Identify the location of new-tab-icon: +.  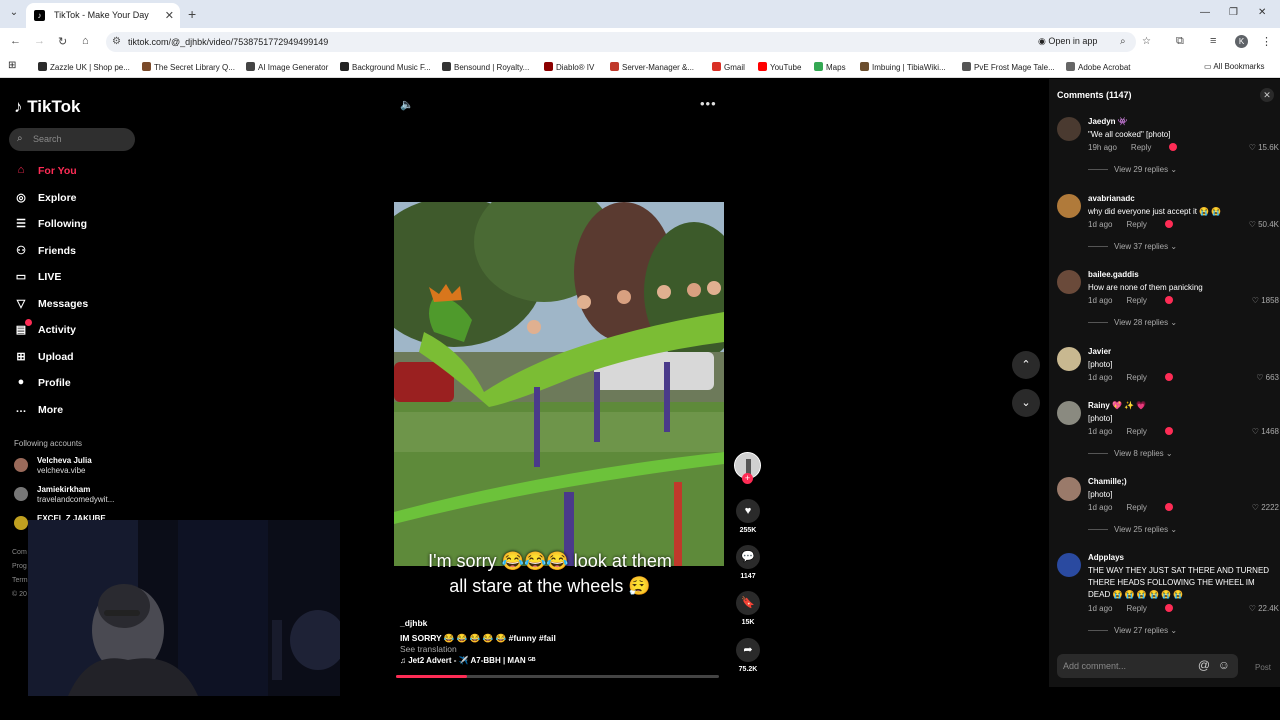
(192, 14).